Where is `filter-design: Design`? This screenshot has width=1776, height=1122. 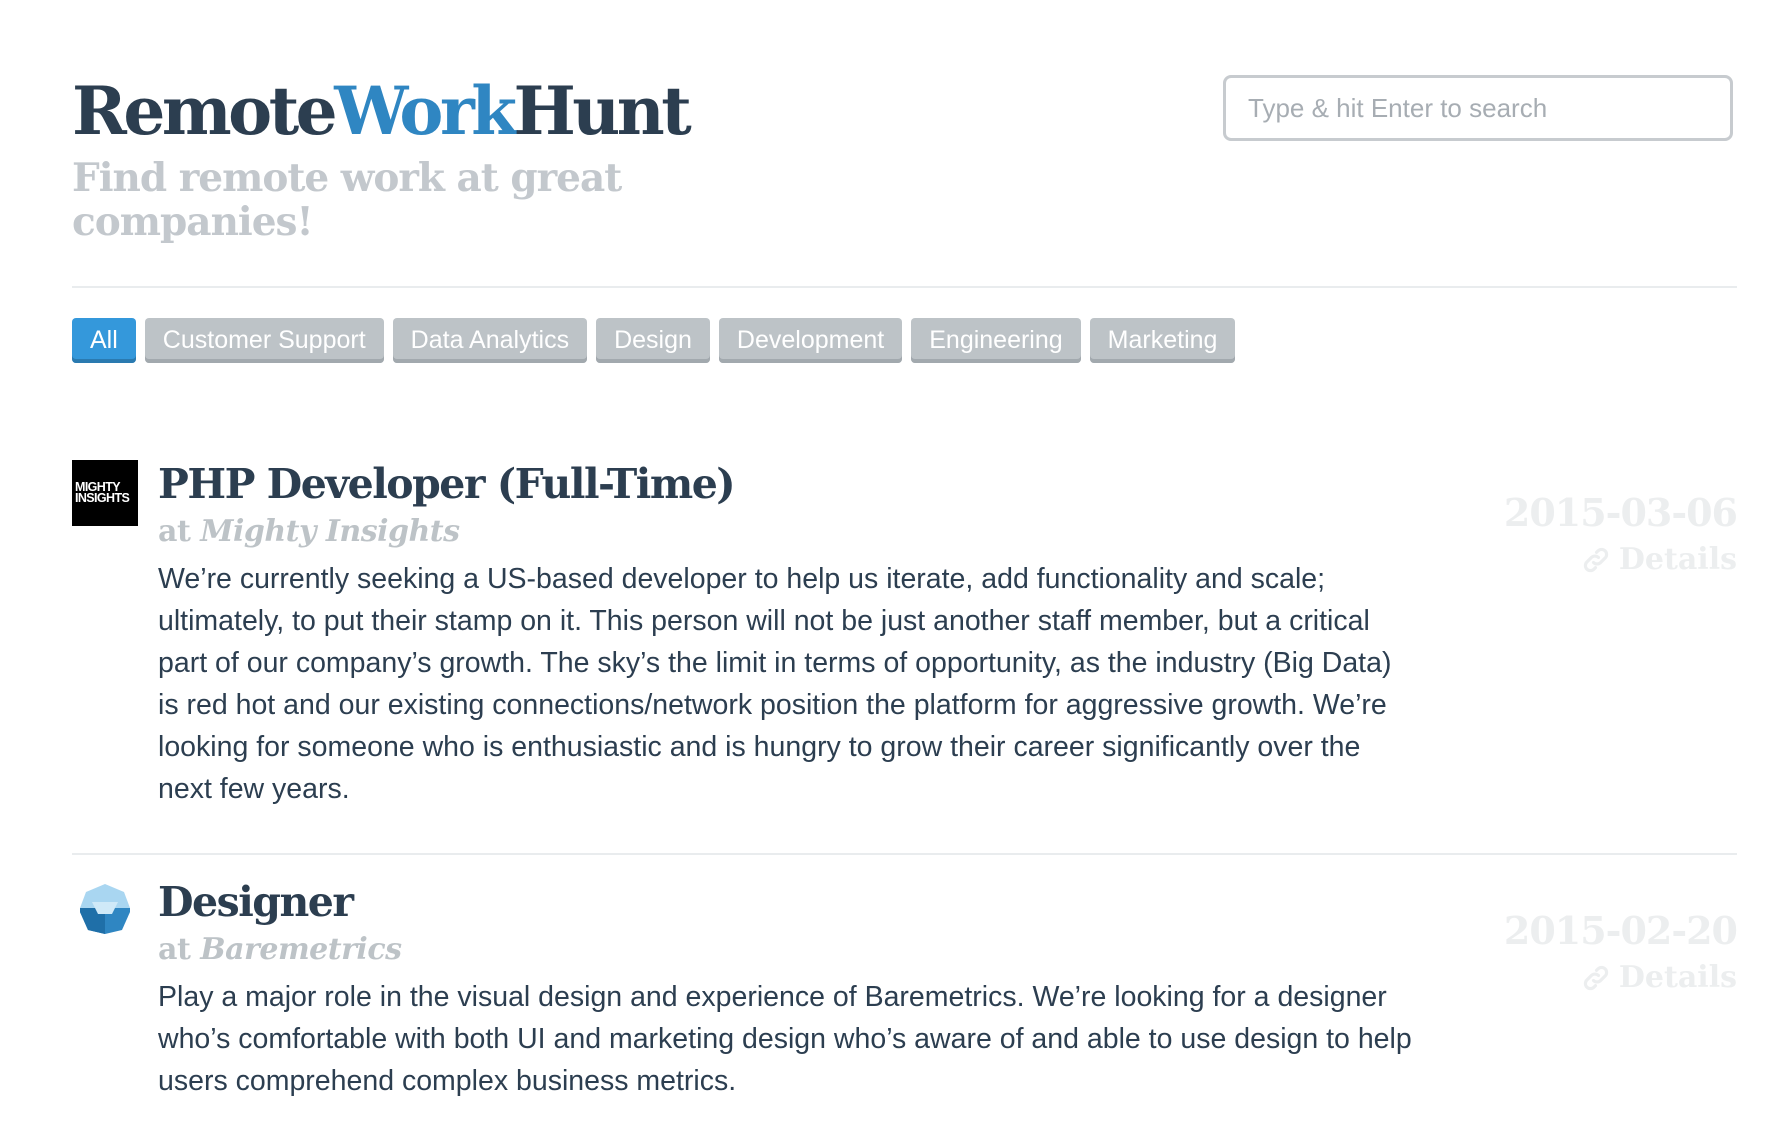 filter-design: Design is located at coordinates (653, 340).